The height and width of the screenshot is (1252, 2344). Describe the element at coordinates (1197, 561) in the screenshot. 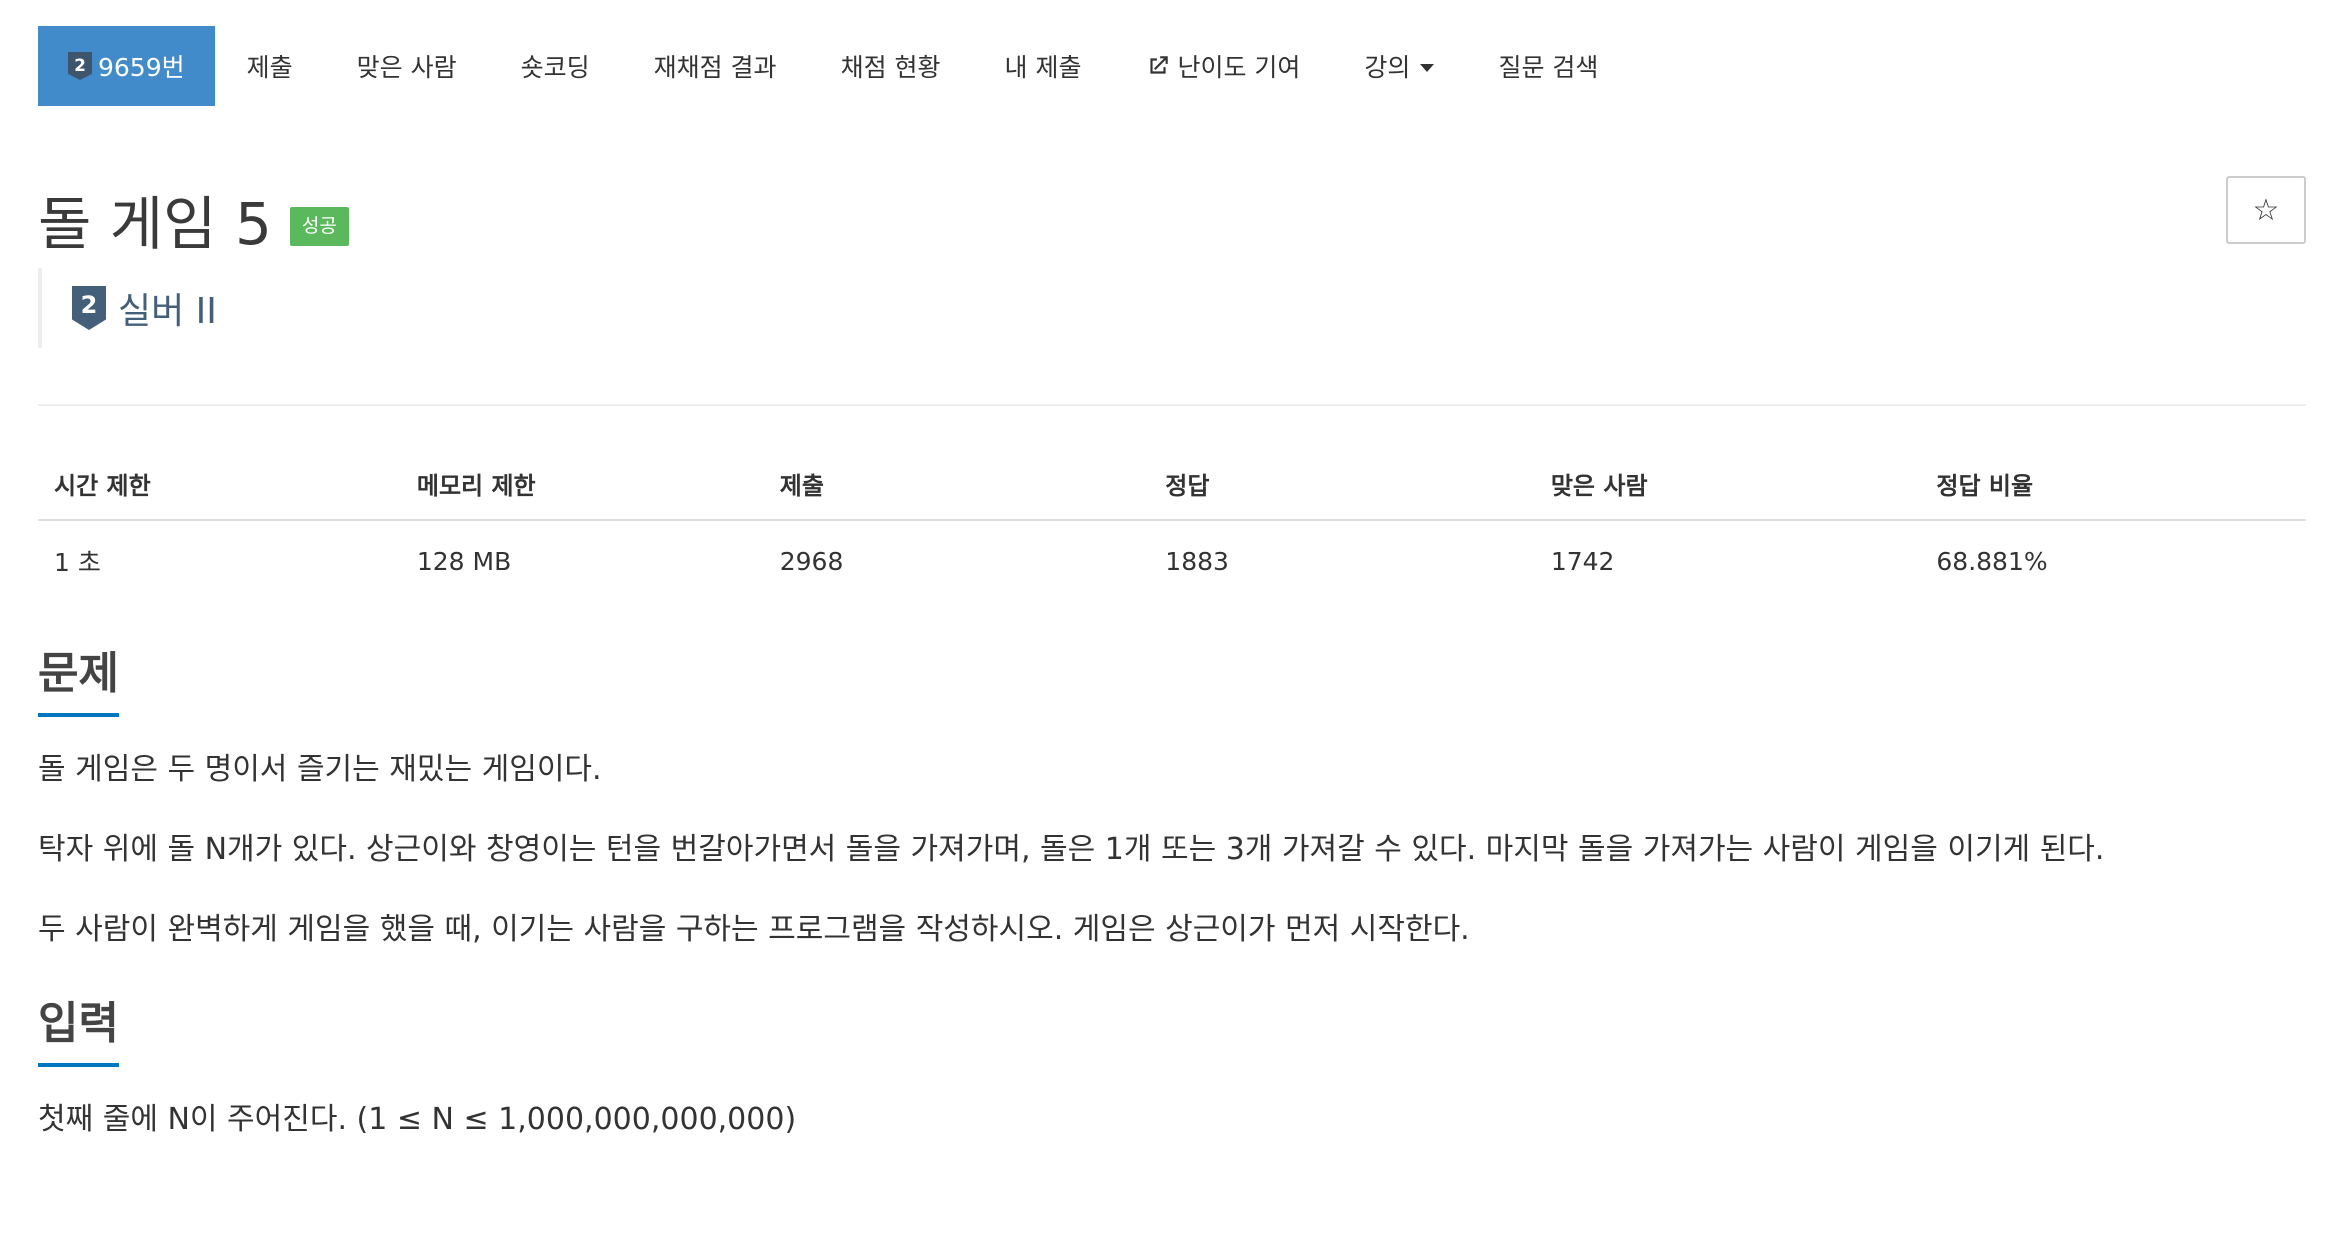

I see `accepted-value: 1883` at that location.